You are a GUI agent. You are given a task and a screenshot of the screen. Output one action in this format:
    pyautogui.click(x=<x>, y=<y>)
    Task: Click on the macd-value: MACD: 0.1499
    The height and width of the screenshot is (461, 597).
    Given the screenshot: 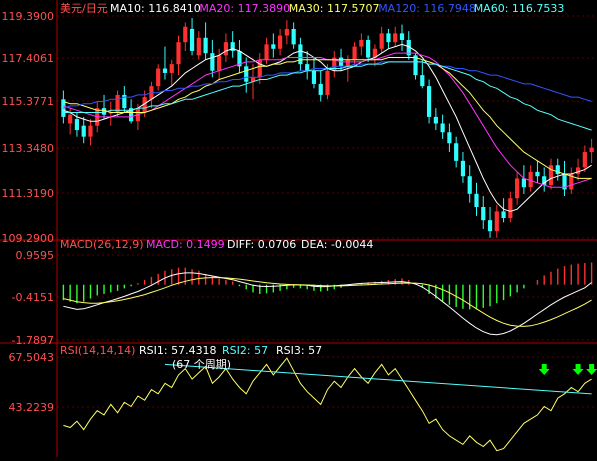 What is the action you would take?
    pyautogui.click(x=185, y=244)
    